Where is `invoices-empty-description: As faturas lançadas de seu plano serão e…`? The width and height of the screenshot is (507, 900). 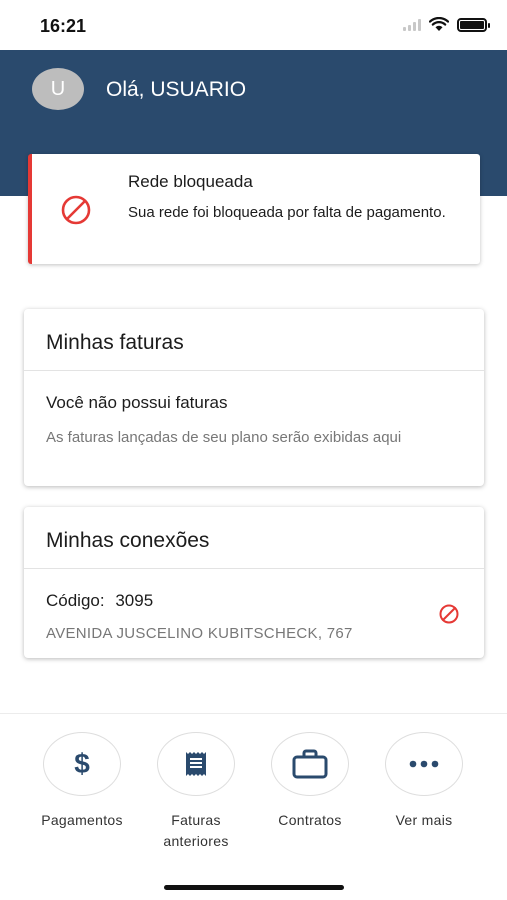
invoices-empty-description: As faturas lançadas de seu plano serão e… is located at coordinates (224, 437).